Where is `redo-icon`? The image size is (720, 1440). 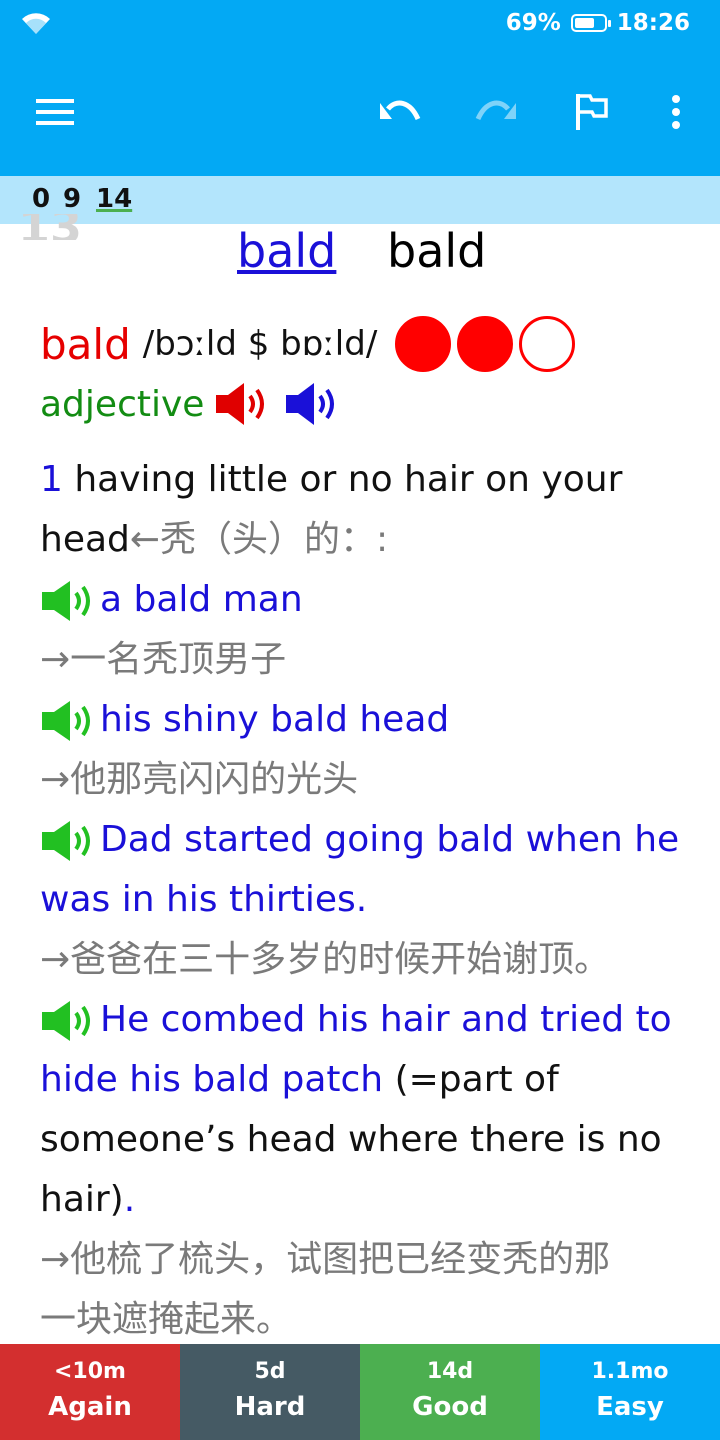 redo-icon is located at coordinates (495, 110).